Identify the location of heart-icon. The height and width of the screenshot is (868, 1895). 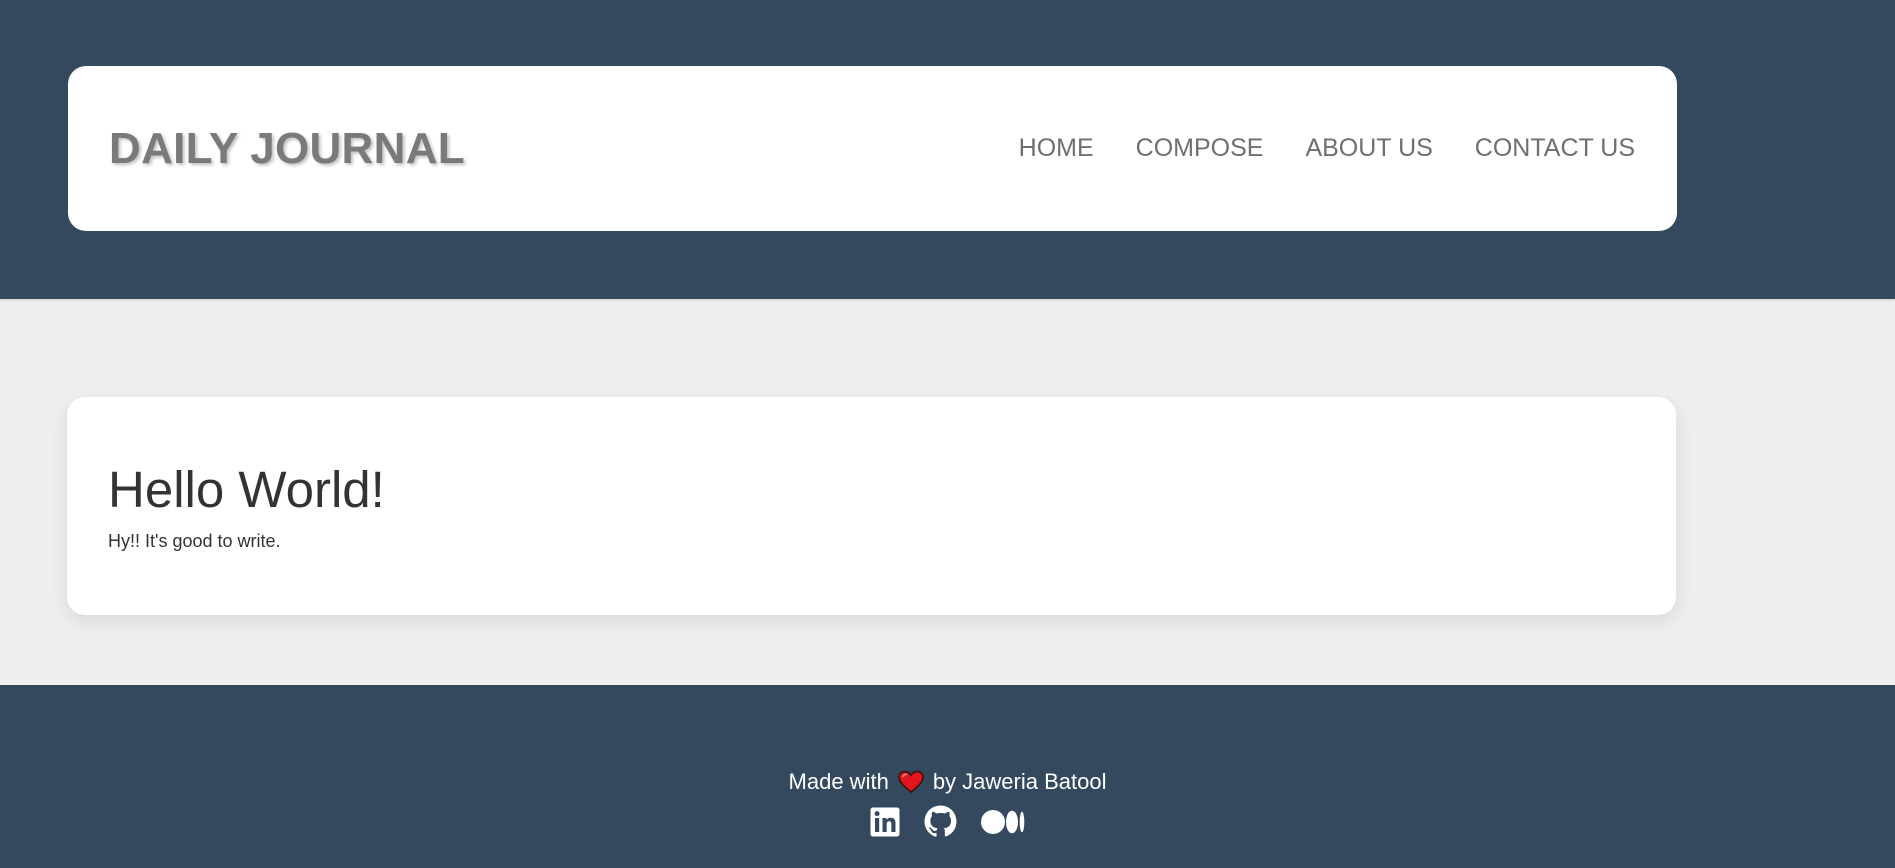
(911, 782).